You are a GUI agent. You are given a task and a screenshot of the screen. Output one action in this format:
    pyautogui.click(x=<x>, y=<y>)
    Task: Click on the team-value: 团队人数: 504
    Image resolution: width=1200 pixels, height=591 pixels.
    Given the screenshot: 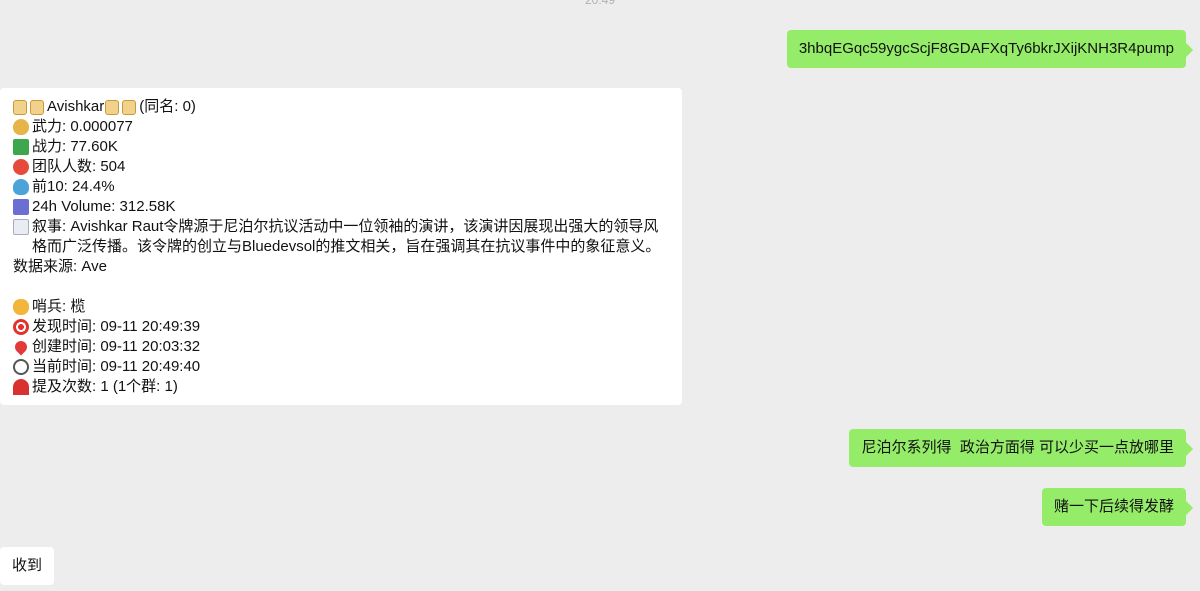 What is the action you would take?
    pyautogui.click(x=79, y=166)
    